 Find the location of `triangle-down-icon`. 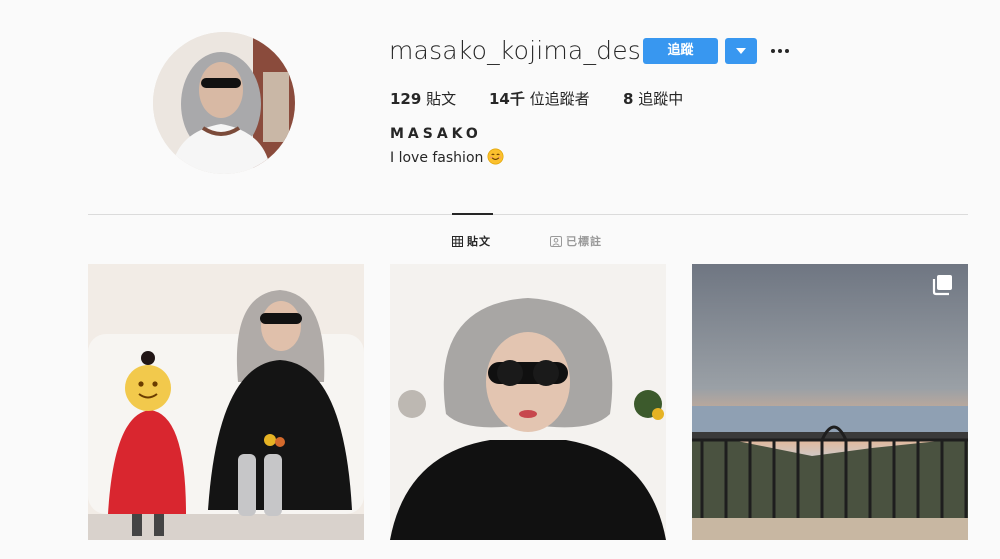

triangle-down-icon is located at coordinates (741, 51).